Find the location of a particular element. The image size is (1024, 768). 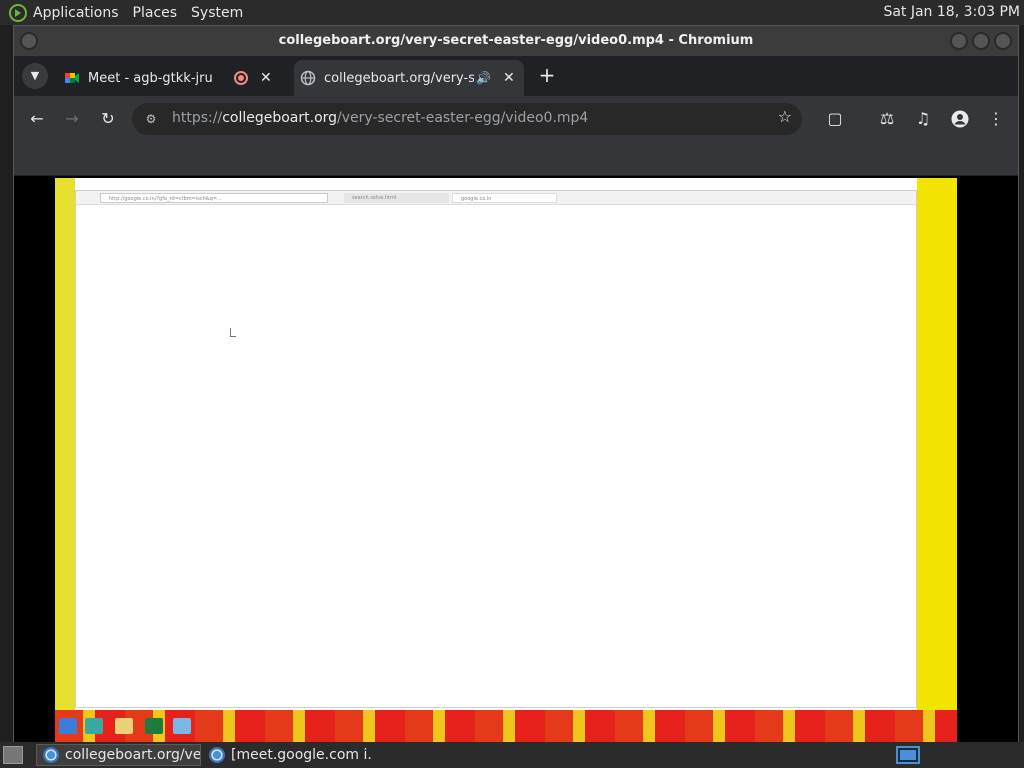

back-button: ← is located at coordinates (37, 119).